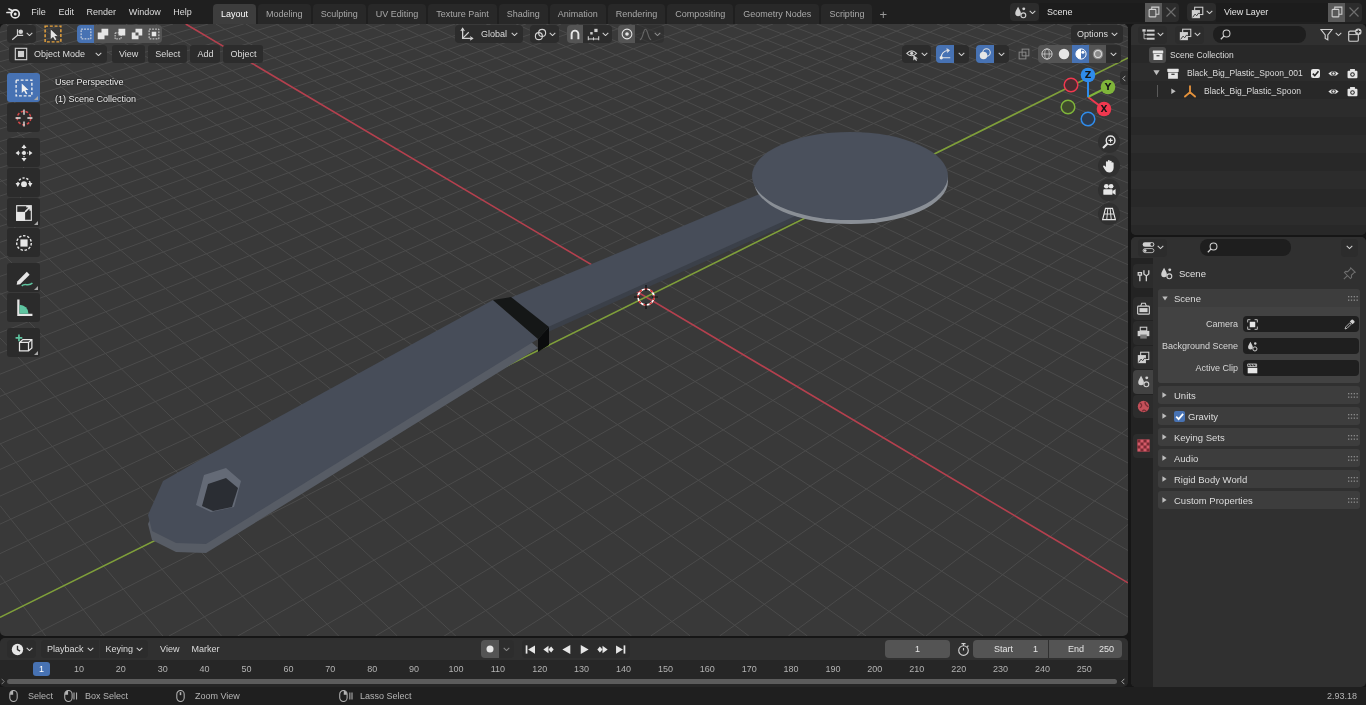  Describe the element at coordinates (1010, 649) in the screenshot. I see `start-frame-field: Start 1` at that location.